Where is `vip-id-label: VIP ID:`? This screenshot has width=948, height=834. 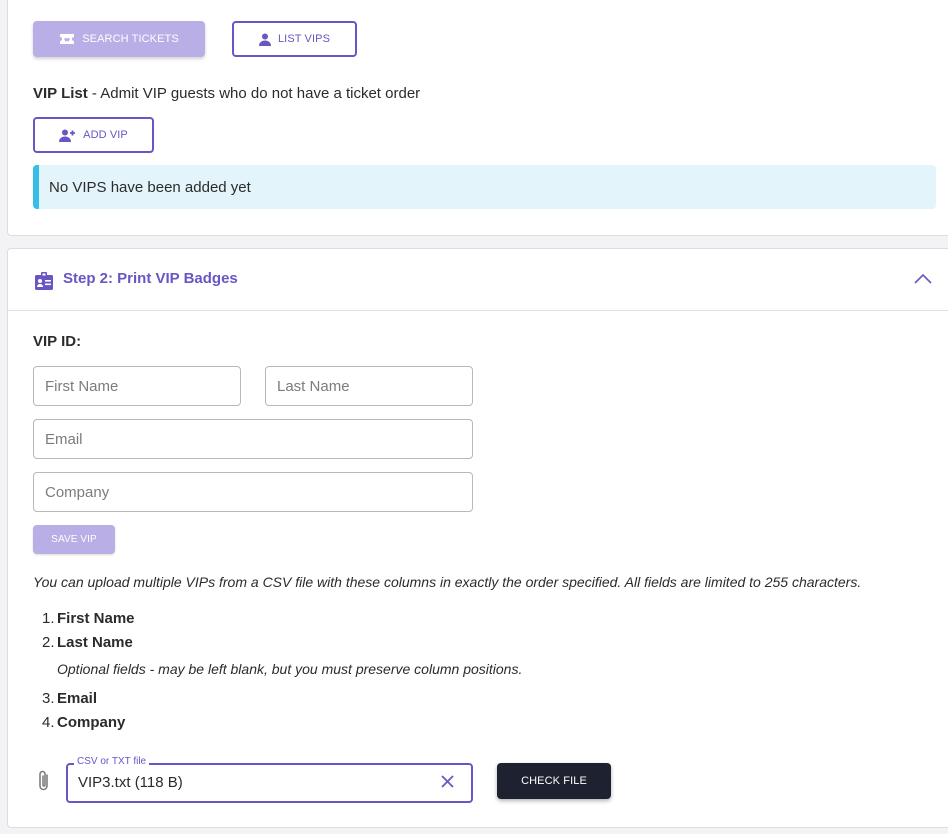
vip-id-label: VIP ID: is located at coordinates (57, 341).